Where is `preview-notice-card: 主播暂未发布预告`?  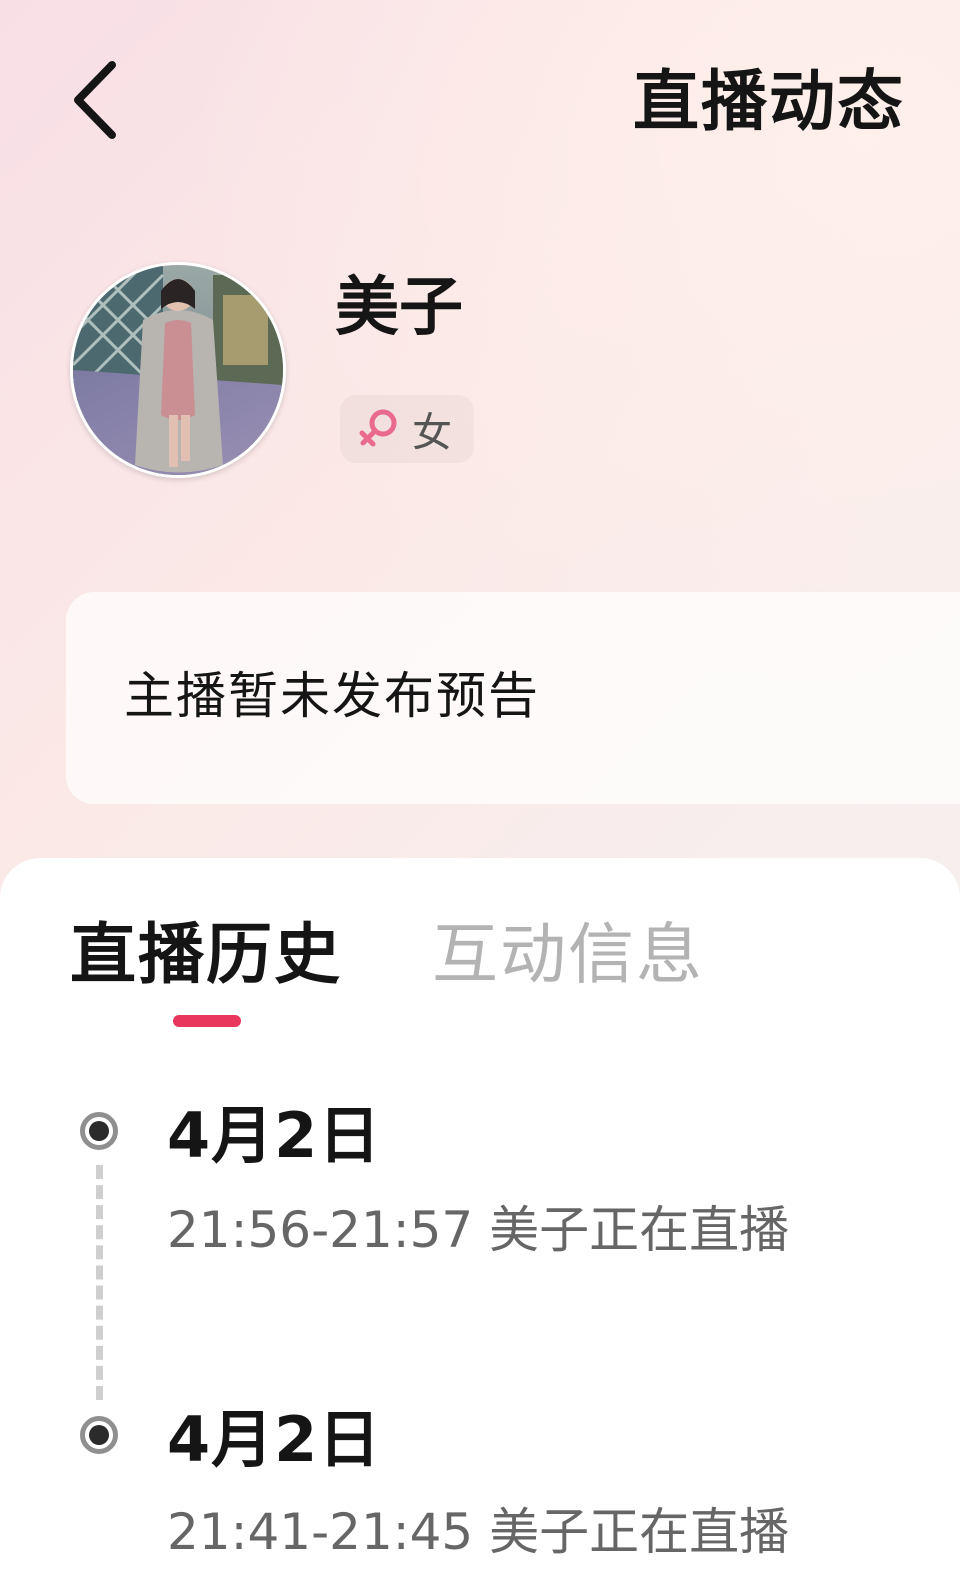
preview-notice-card: 主播暂未发布预告 is located at coordinates (513, 698).